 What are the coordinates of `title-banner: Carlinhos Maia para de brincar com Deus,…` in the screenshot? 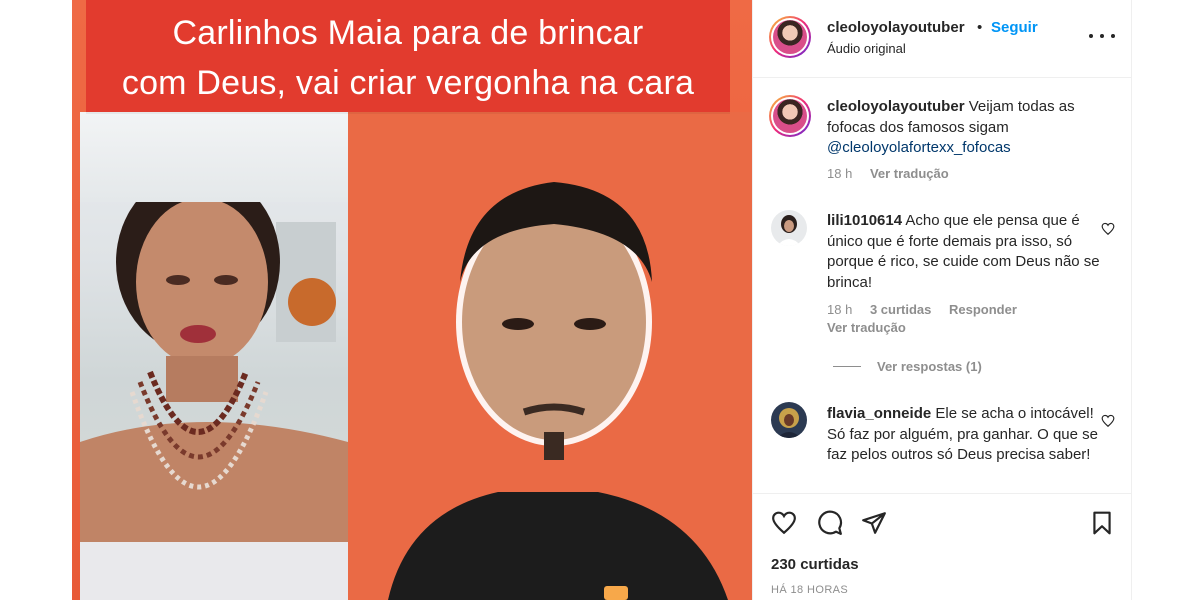 It's located at (408, 56).